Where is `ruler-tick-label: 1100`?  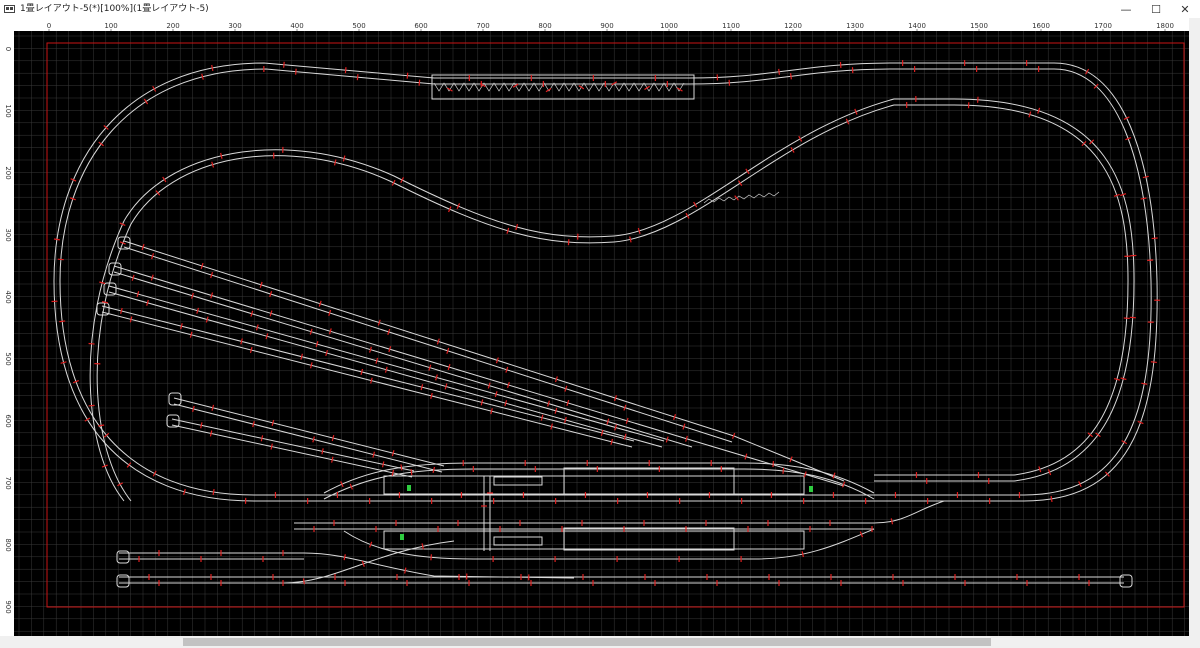
ruler-tick-label: 1100 is located at coordinates (731, 26).